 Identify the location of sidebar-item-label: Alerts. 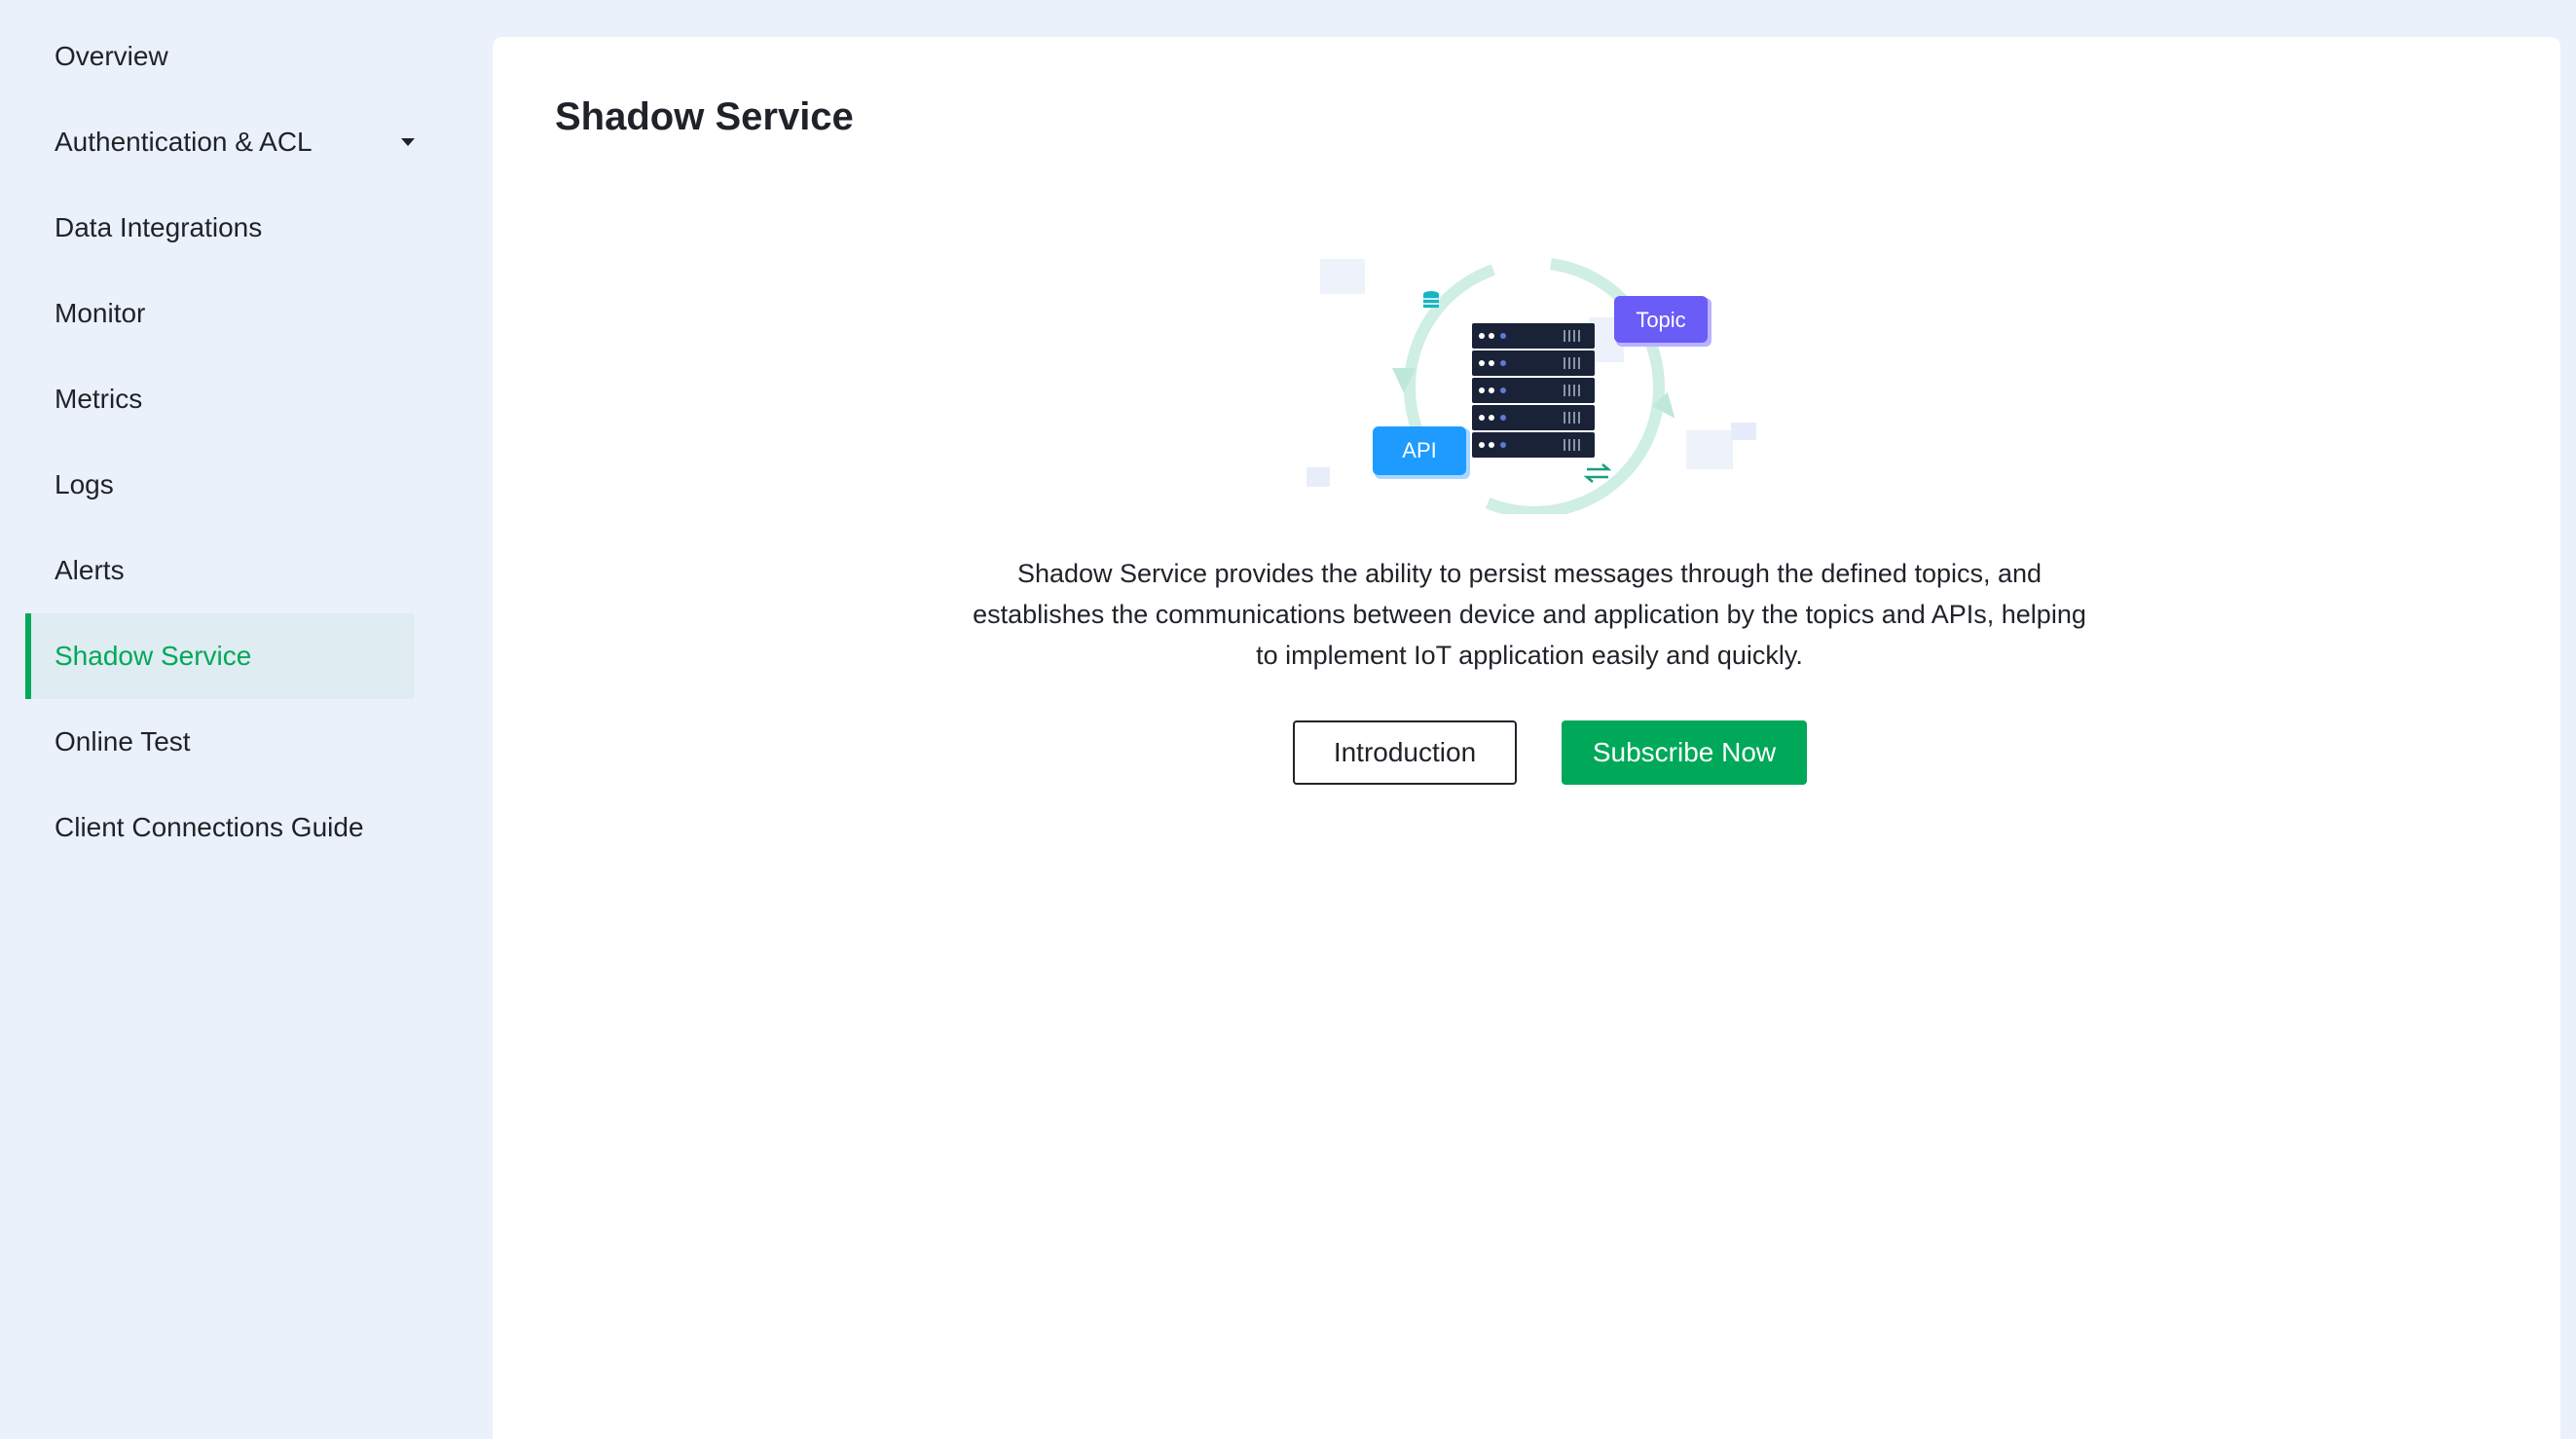
(90, 570).